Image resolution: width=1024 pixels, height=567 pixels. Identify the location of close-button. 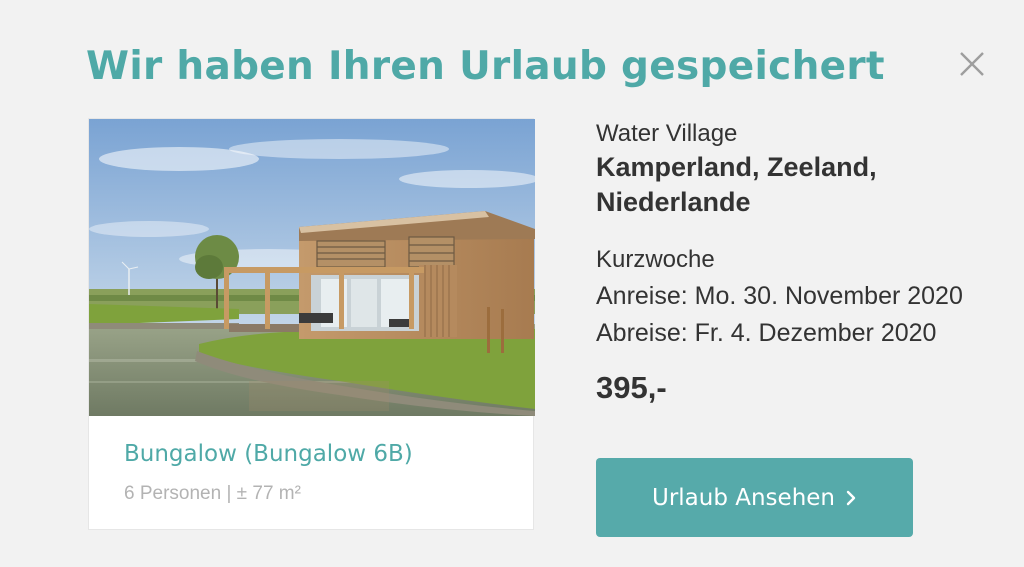
(972, 64).